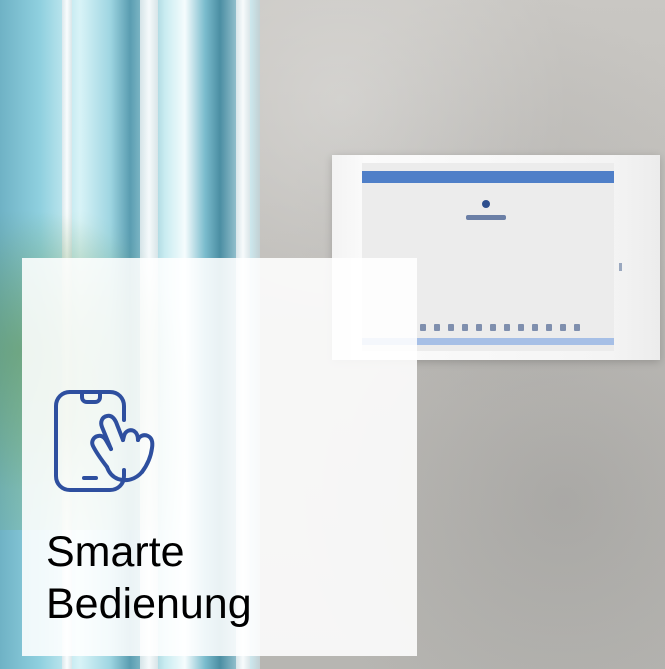  I want to click on device-brand-mark, so click(486, 217).